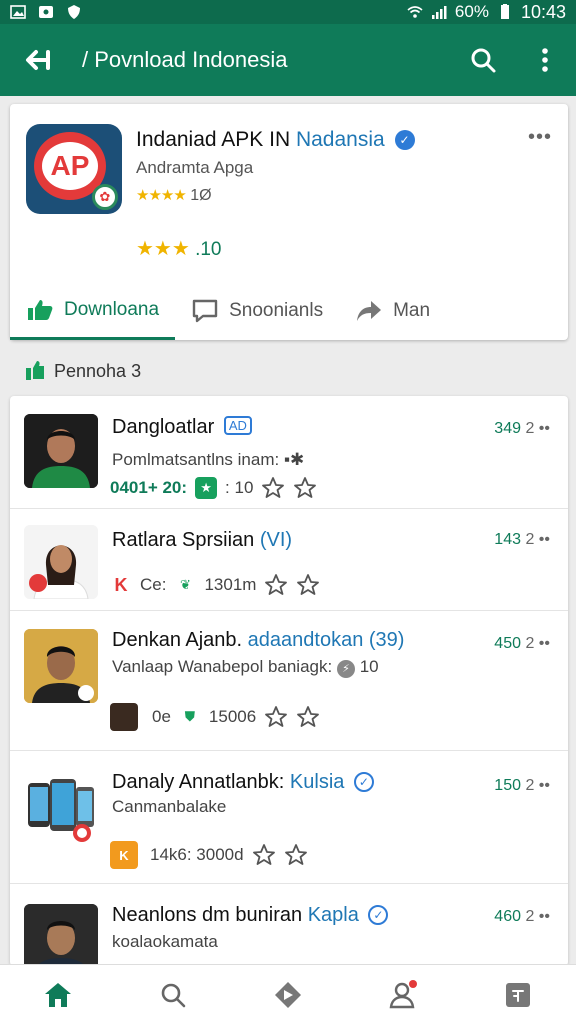 The height and width of the screenshot is (1024, 576). I want to click on shield-icon, so click(74, 12).